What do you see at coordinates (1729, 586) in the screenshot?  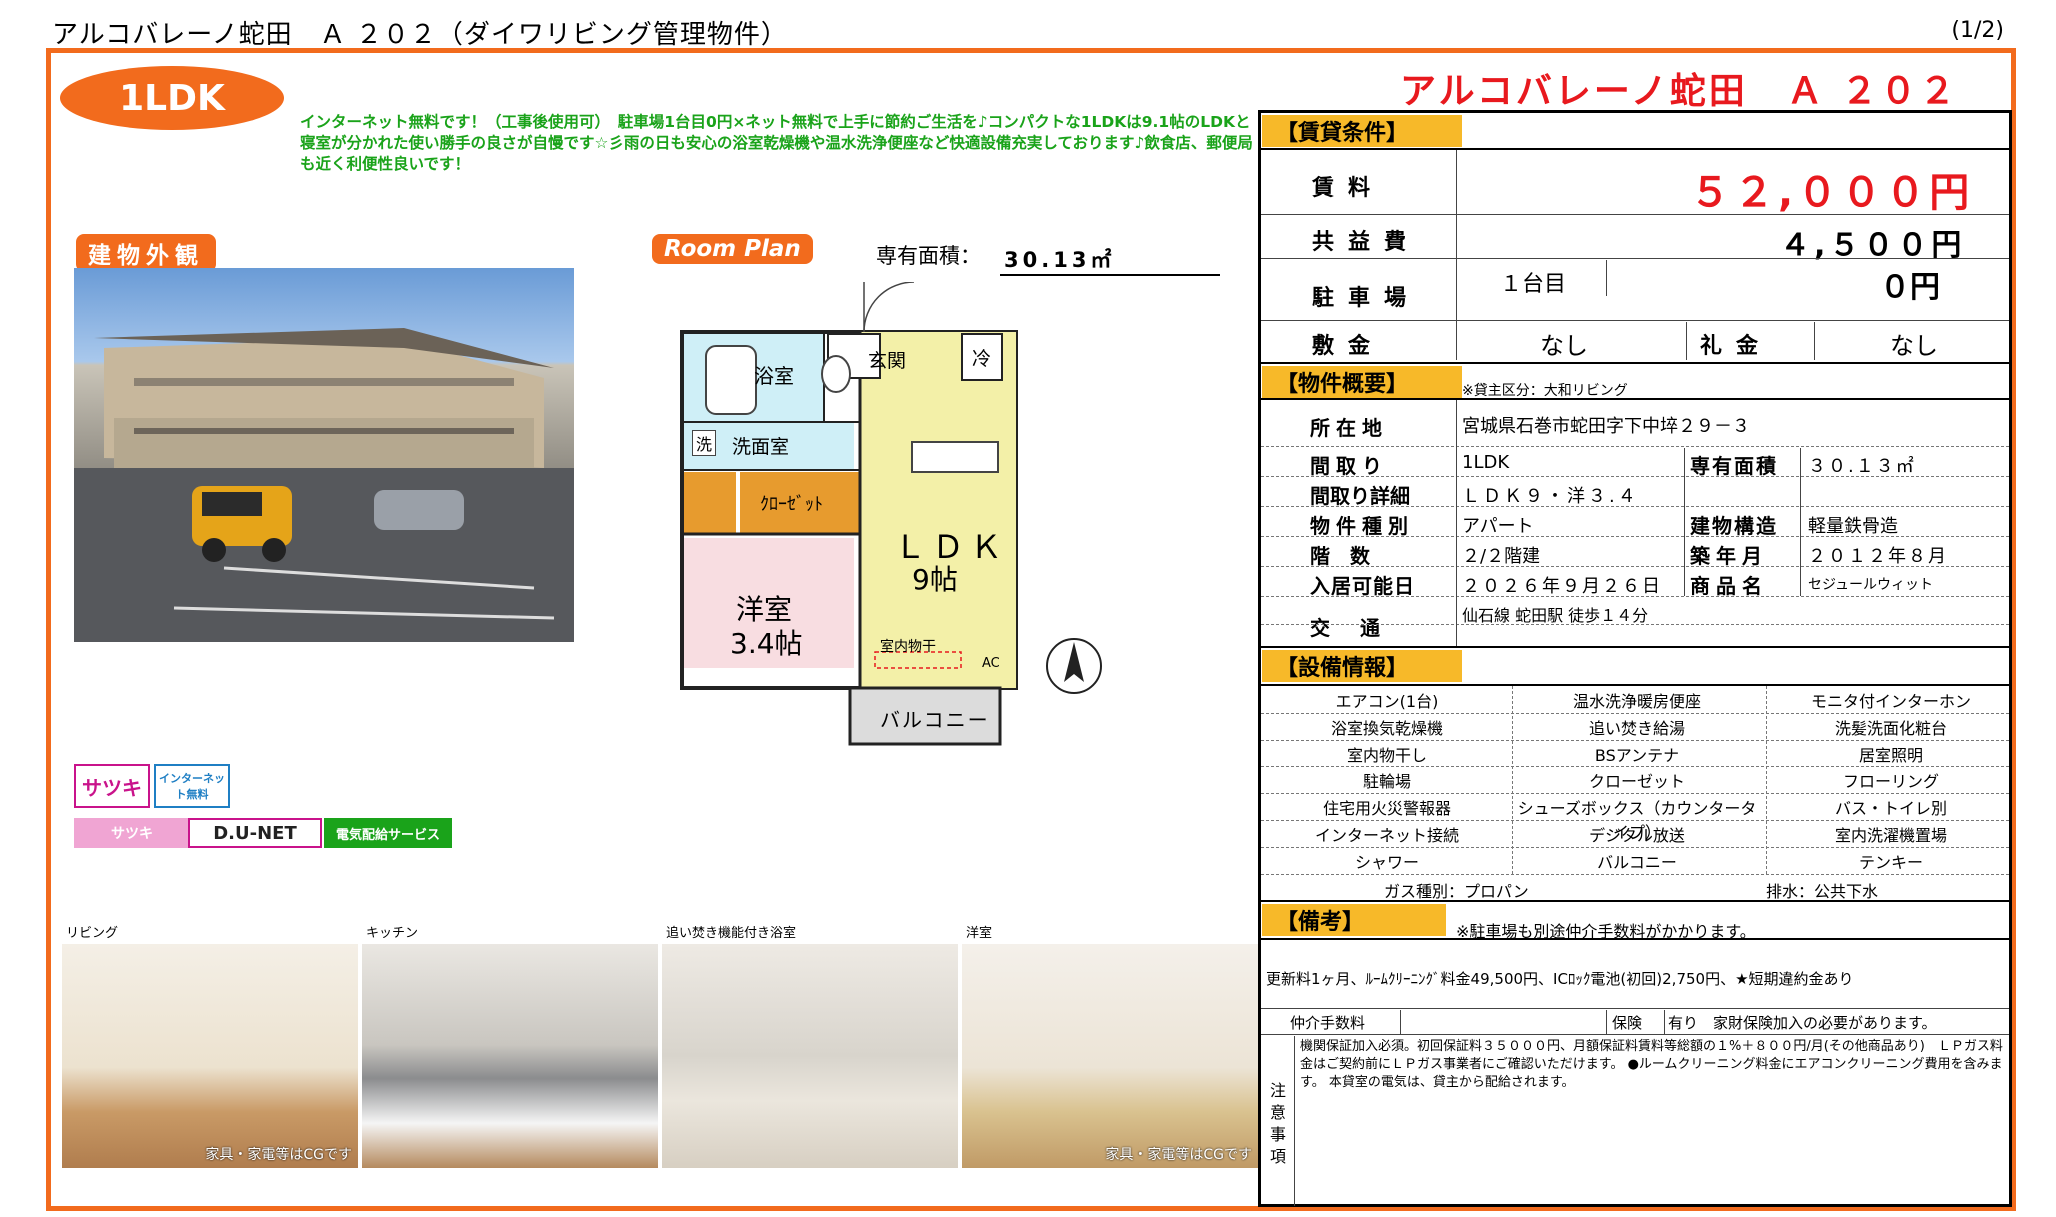 I see `product-label: 商品名` at bounding box center [1729, 586].